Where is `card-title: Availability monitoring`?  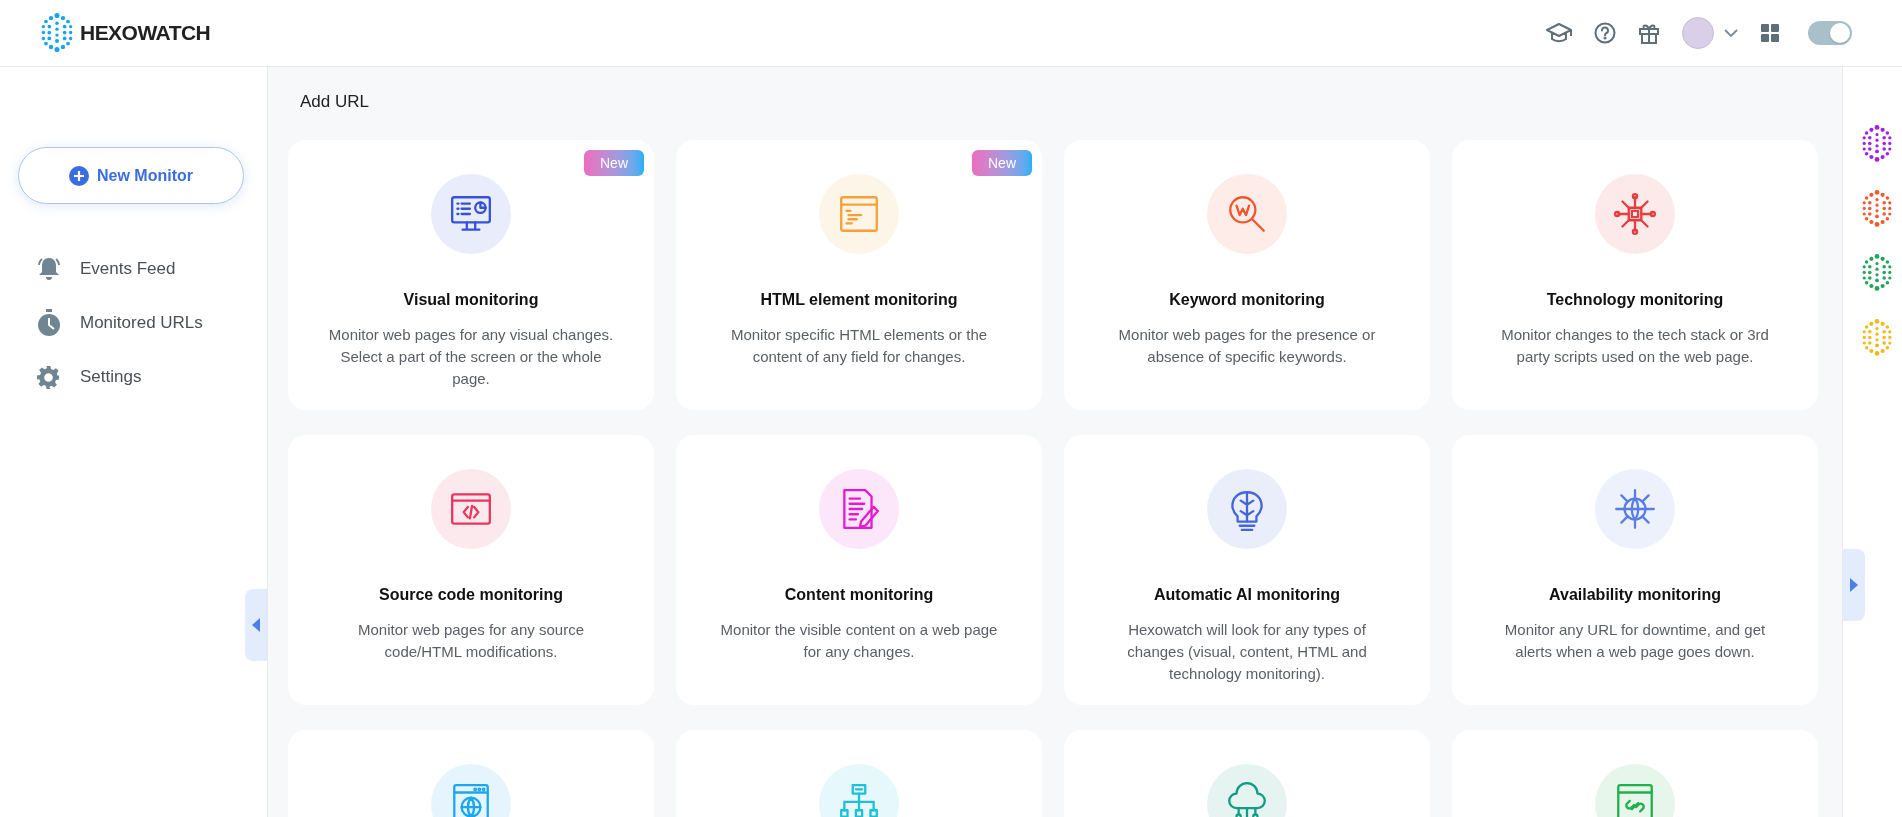
card-title: Availability monitoring is located at coordinates (1635, 595).